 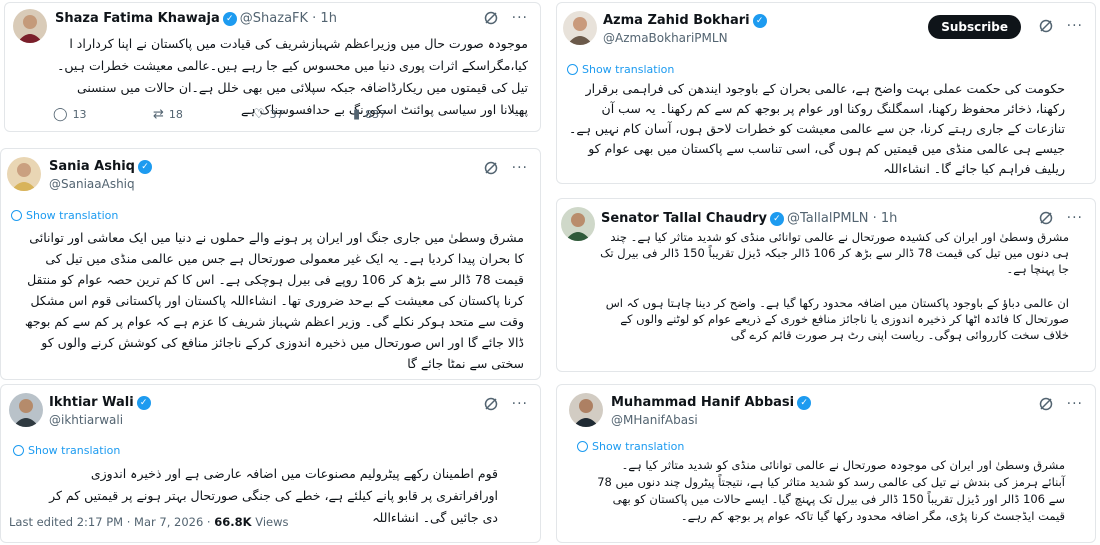 I want to click on author-handle: @ikhtiarwali, so click(x=86, y=420).